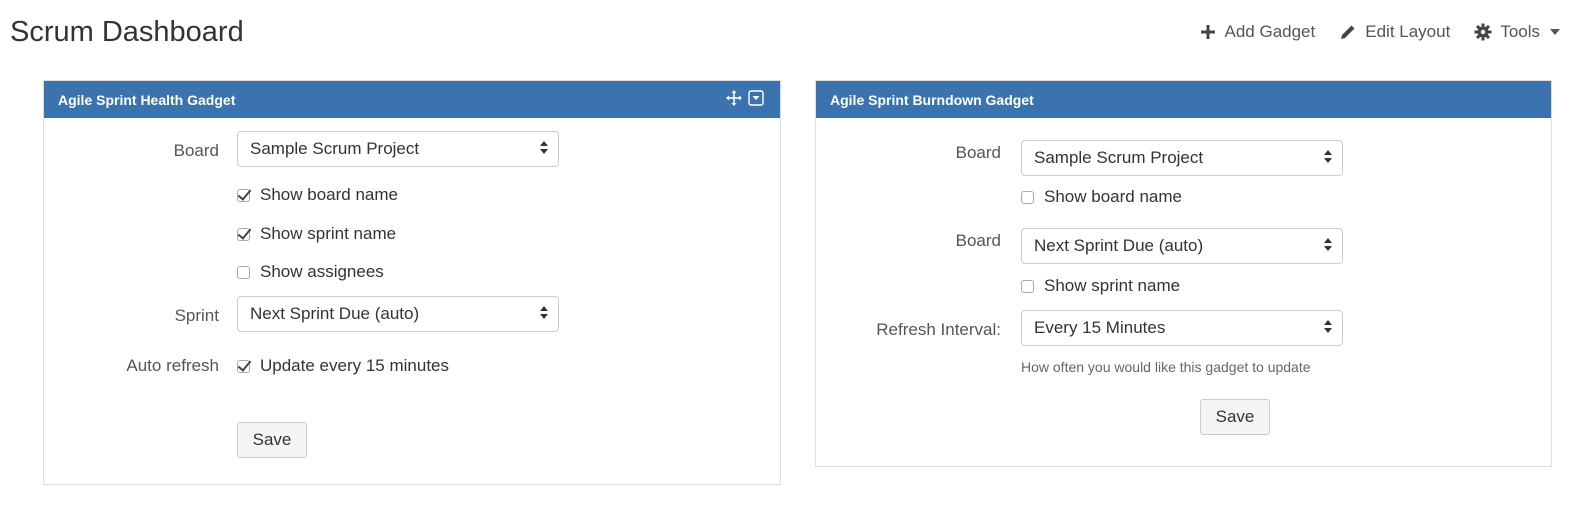 This screenshot has width=1586, height=511. I want to click on show-assignees-checkbox: Show assignees, so click(310, 272).